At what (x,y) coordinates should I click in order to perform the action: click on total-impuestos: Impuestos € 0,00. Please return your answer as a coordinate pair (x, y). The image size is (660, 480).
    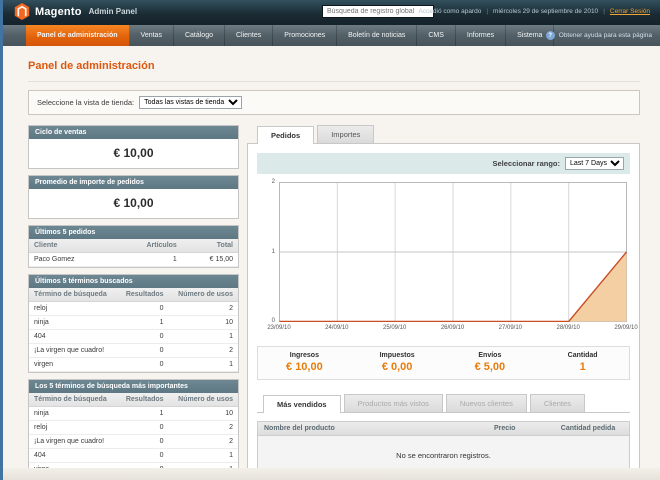
    Looking at the image, I should click on (397, 362).